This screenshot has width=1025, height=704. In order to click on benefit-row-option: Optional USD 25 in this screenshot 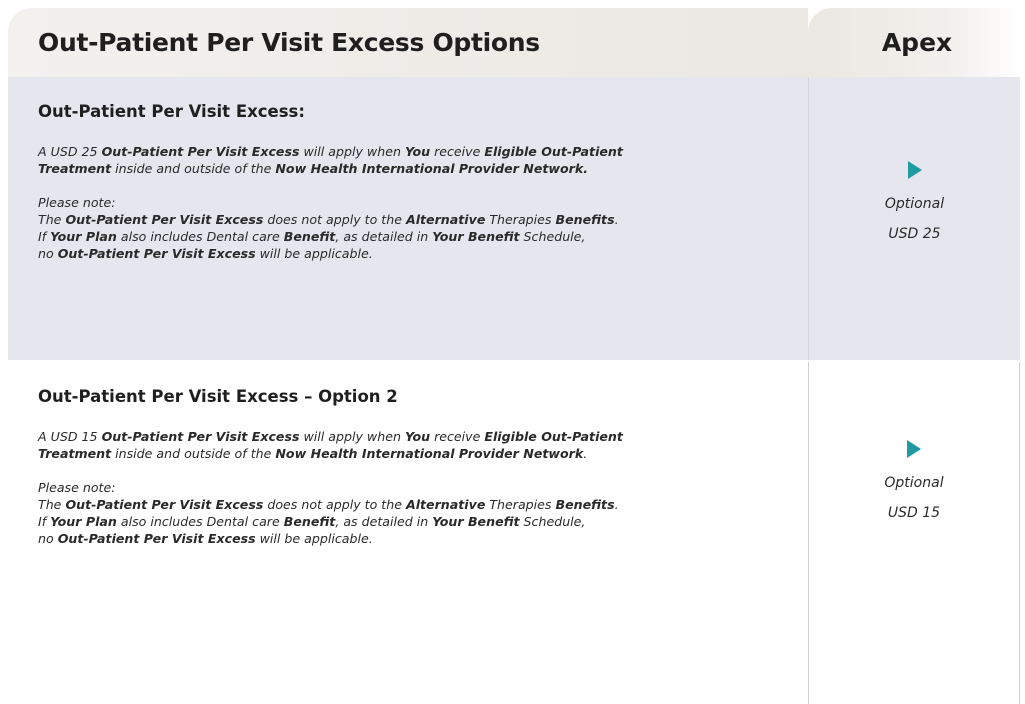, I will do `click(914, 218)`.